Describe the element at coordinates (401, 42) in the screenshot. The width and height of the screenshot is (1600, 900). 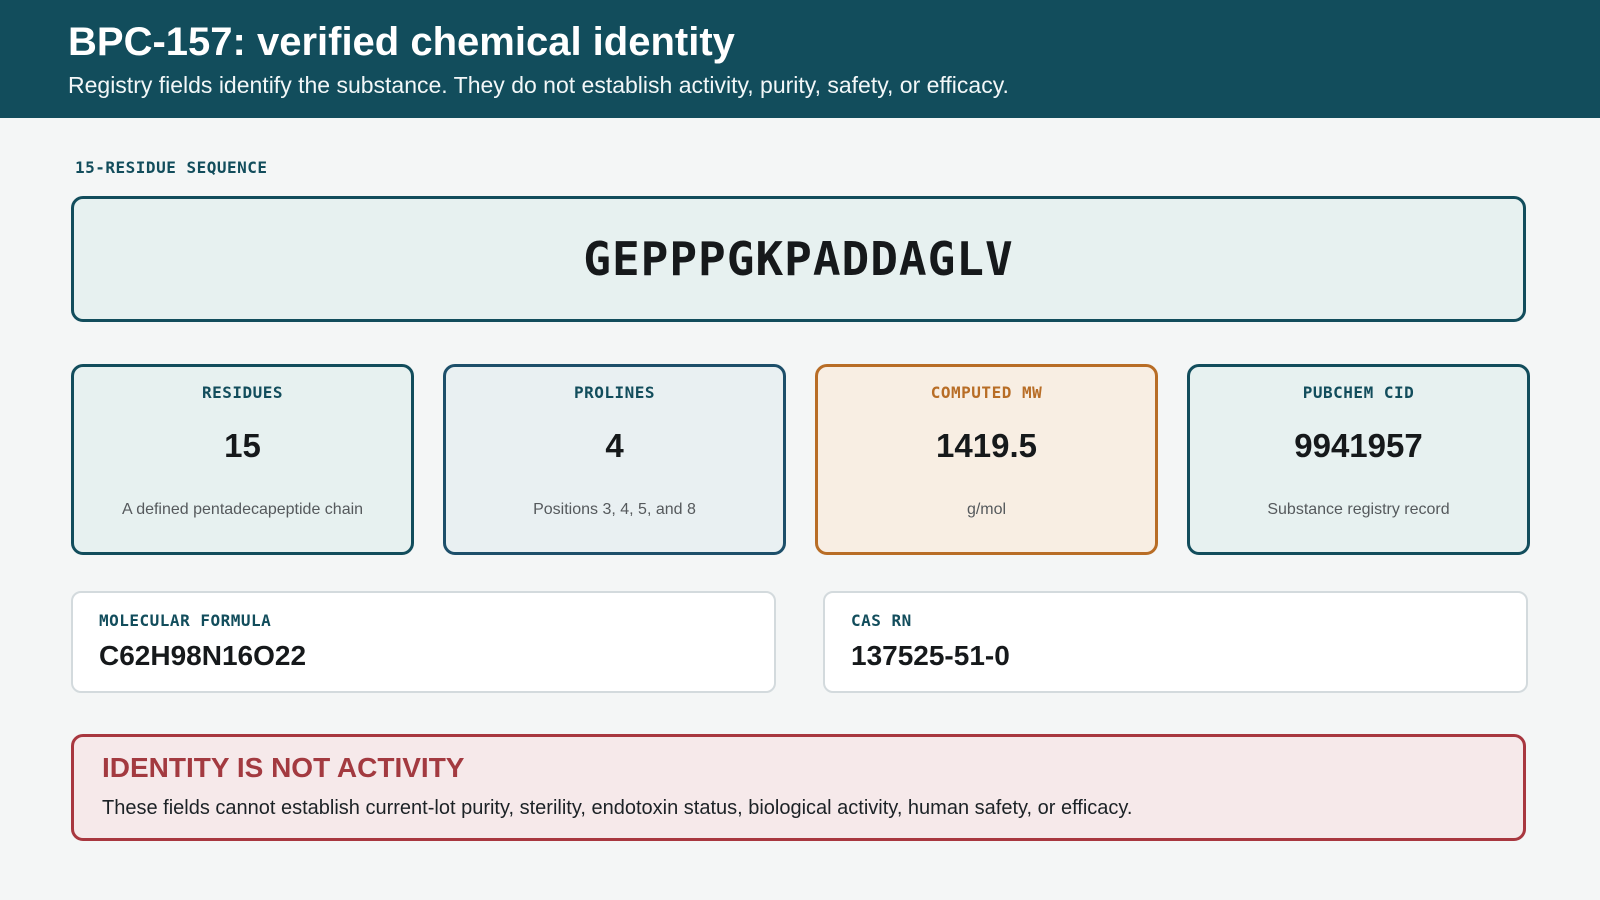
I see `page-title: BPC-157: verified chemical identity` at that location.